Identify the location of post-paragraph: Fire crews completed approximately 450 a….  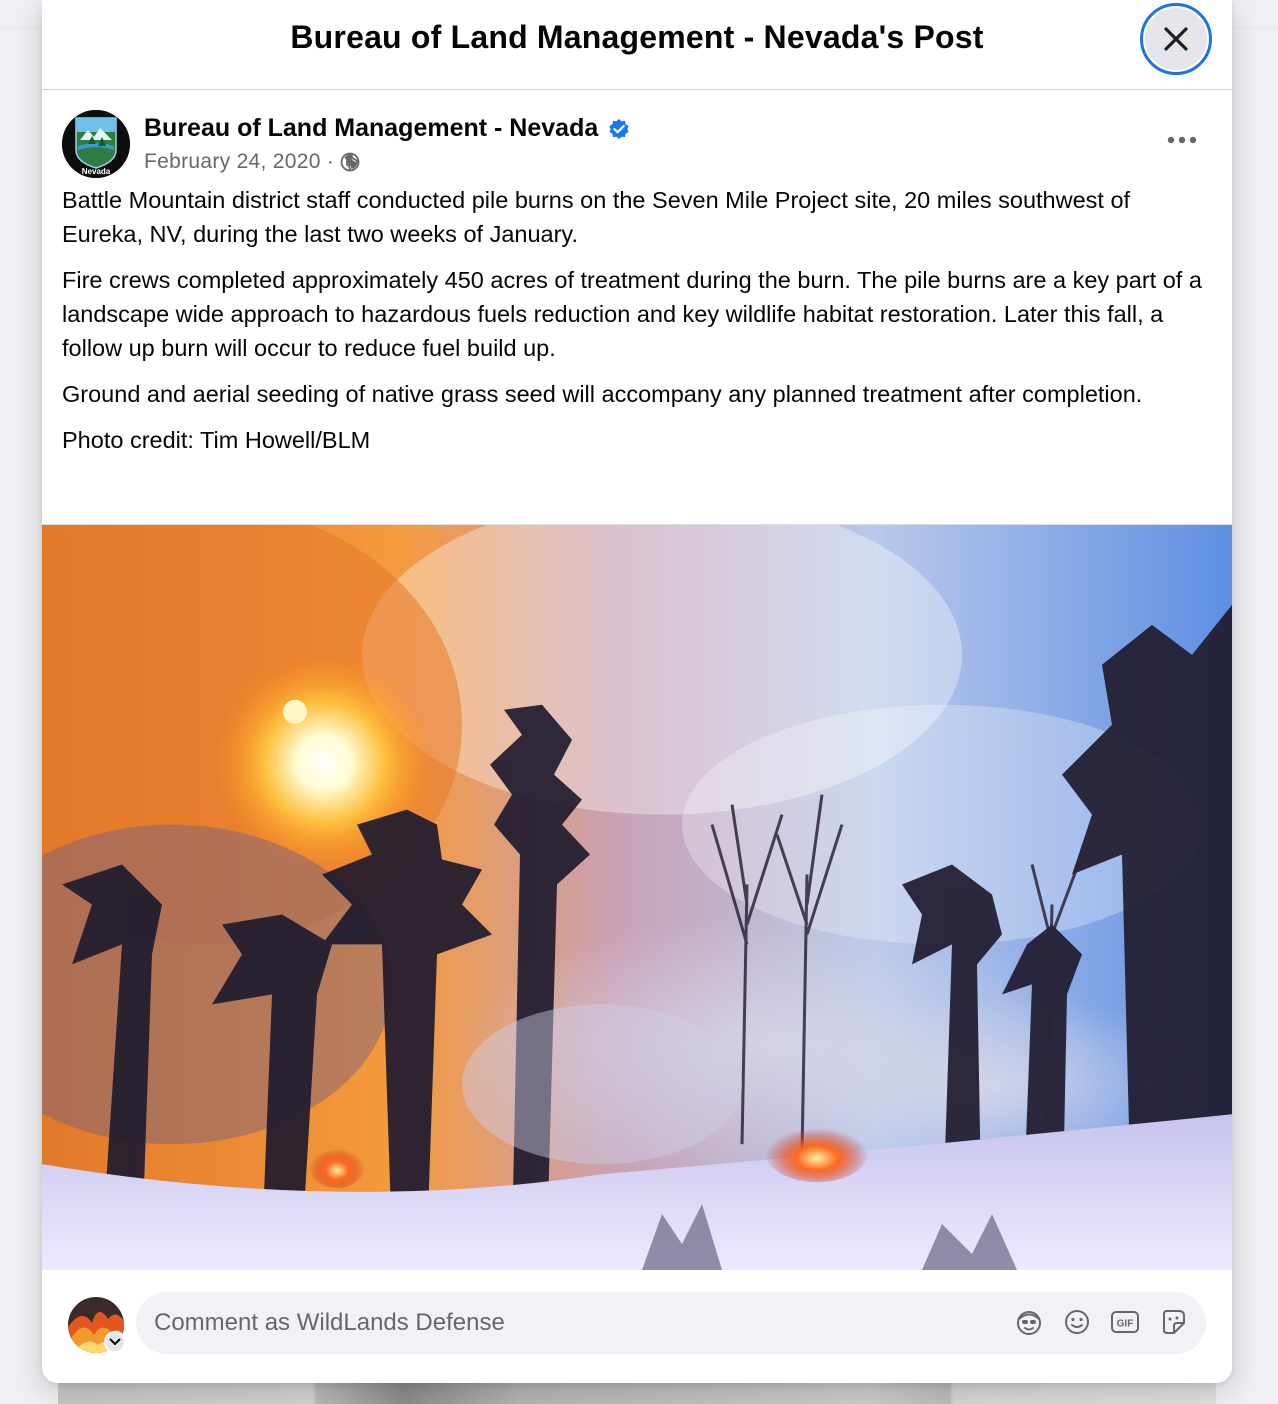
(632, 314).